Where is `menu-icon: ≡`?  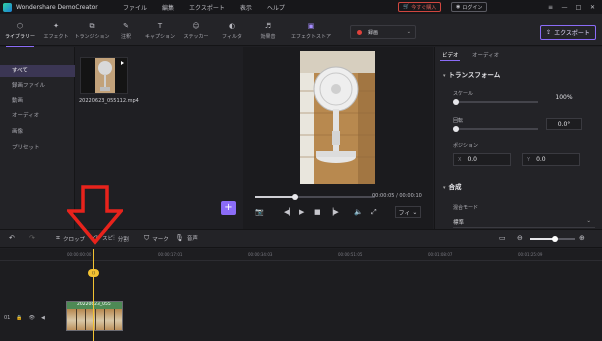 menu-icon: ≡ is located at coordinates (550, 7).